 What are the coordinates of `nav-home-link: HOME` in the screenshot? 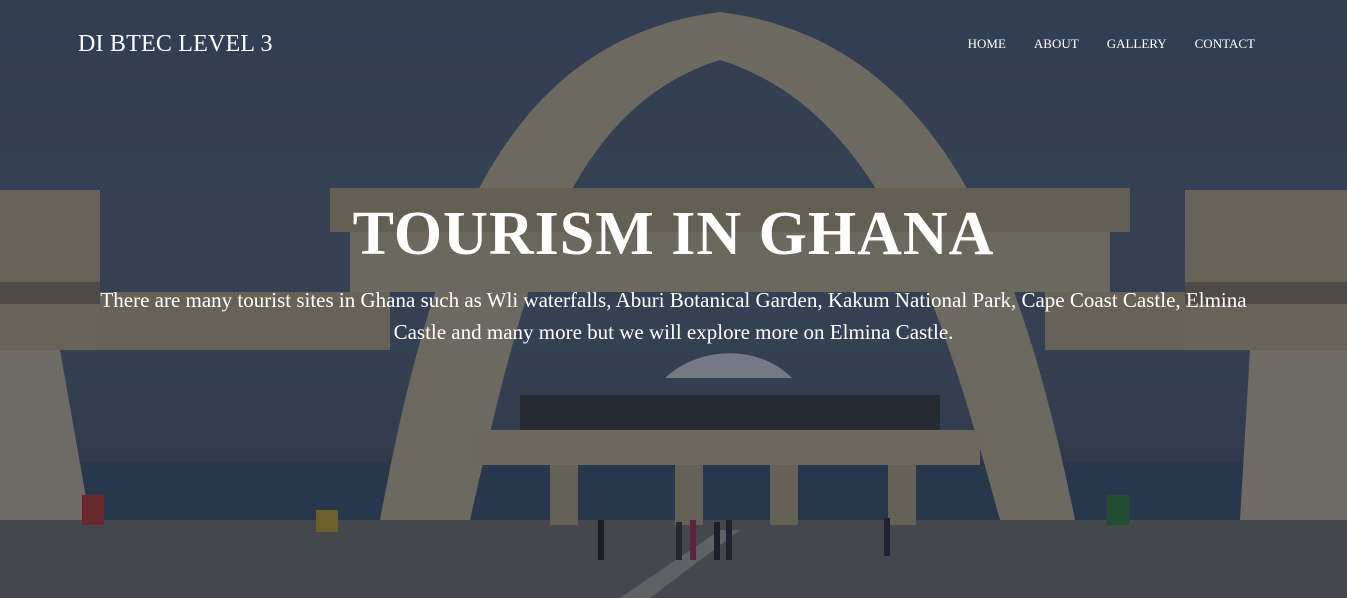 It's located at (987, 44).